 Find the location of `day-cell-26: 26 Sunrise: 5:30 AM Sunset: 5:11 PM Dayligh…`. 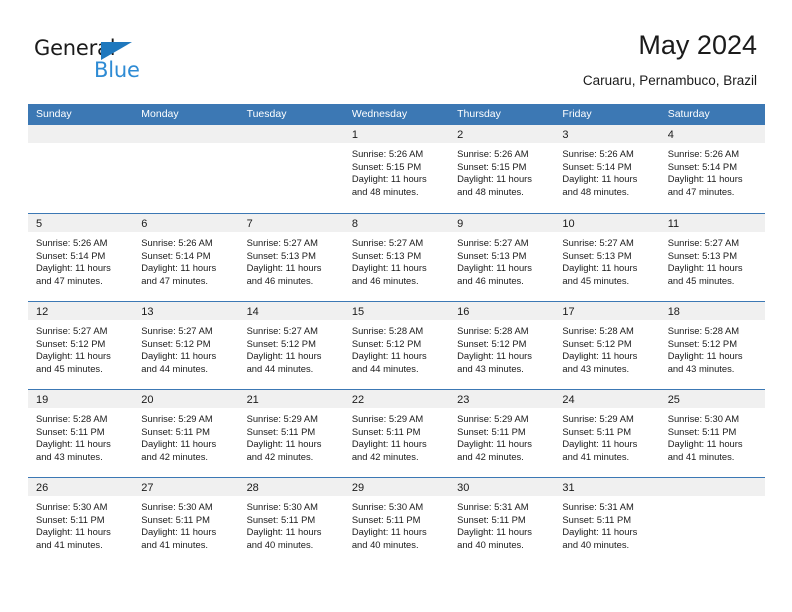

day-cell-26: 26 Sunrise: 5:30 AM Sunset: 5:11 PM Dayligh… is located at coordinates (81, 521).